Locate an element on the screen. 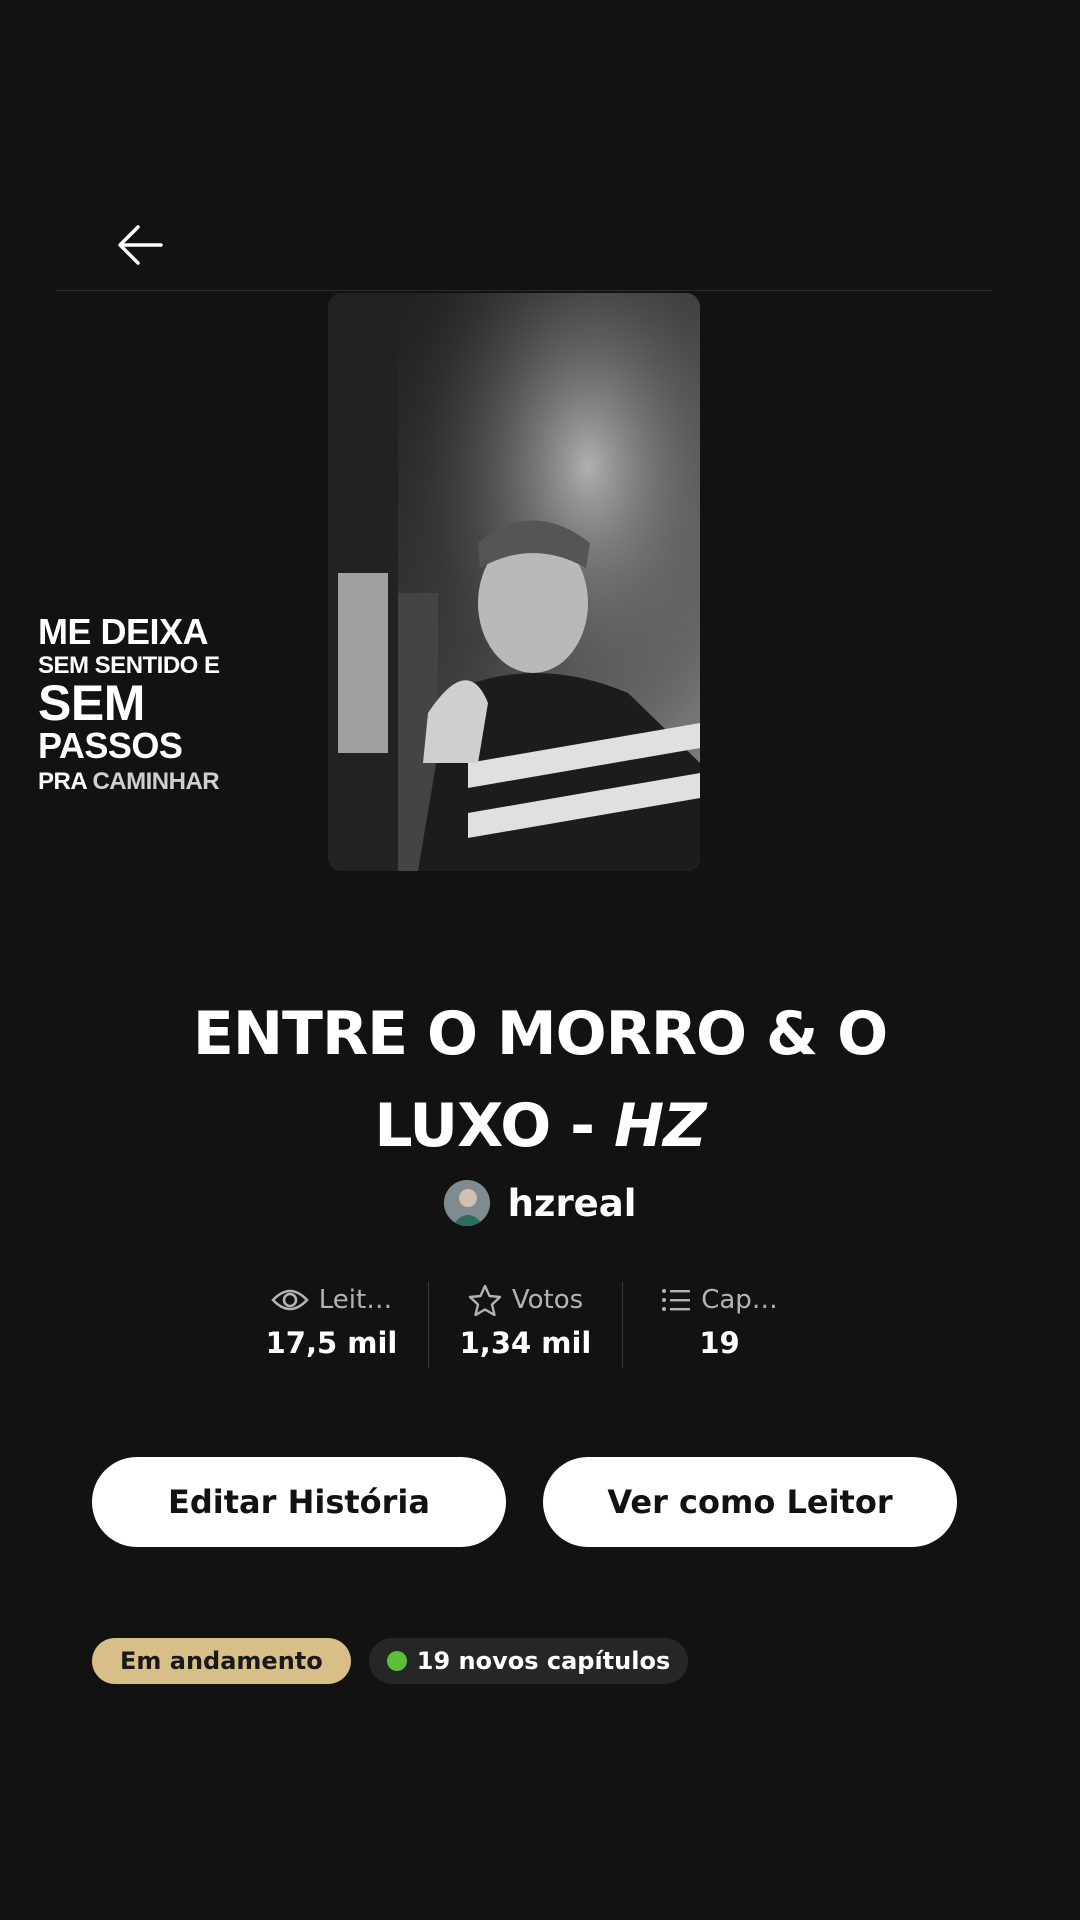  quote-line-5: PRA CAMINHAR is located at coordinates (153, 782).